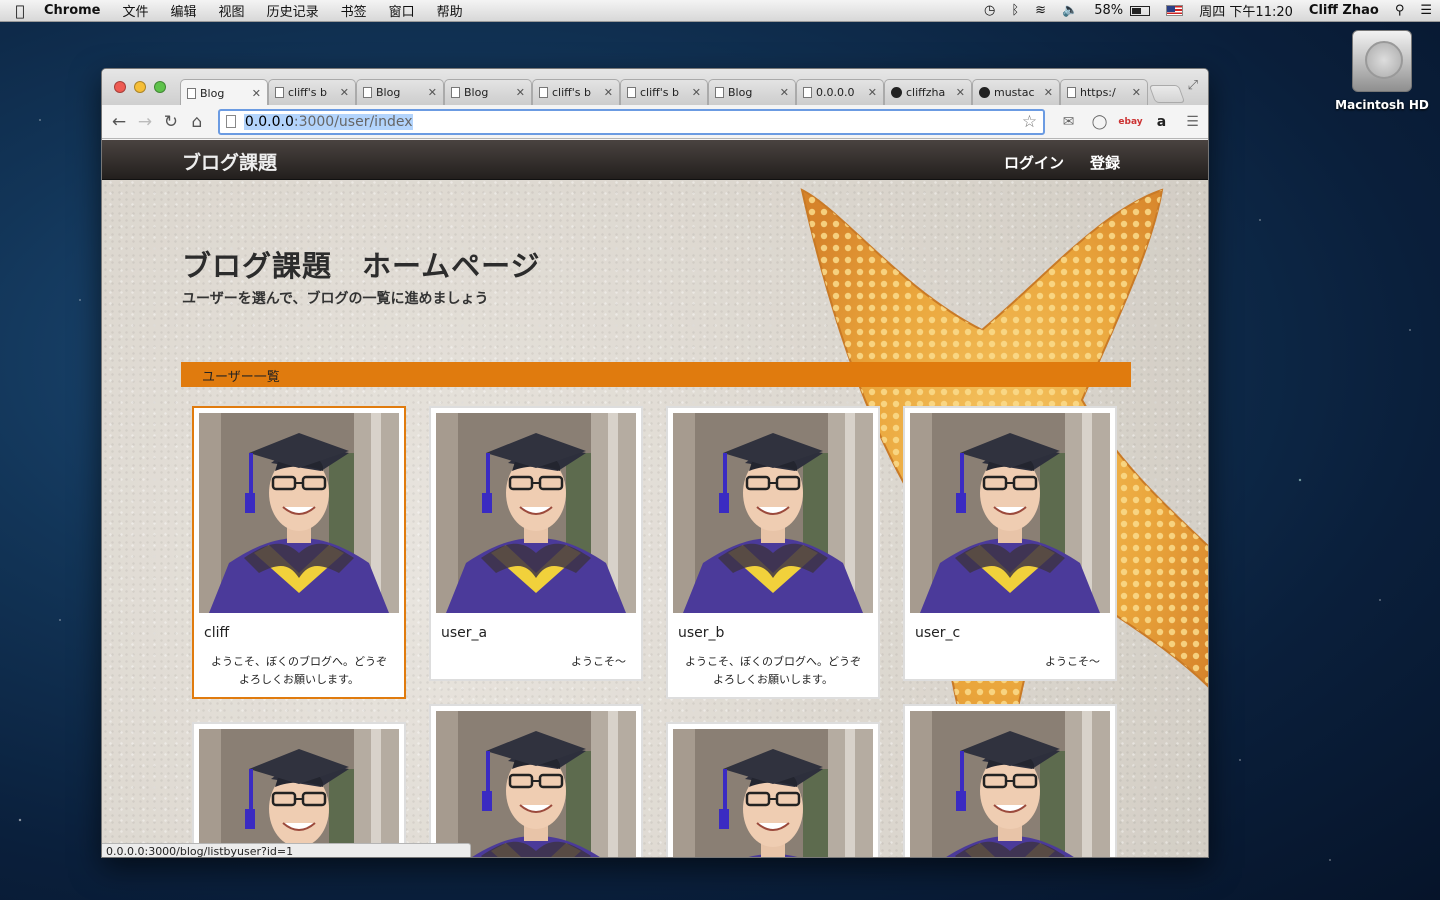 The height and width of the screenshot is (900, 1440). Describe the element at coordinates (286, 850) in the screenshot. I see `status-bar-url: 0.0.0.0:3000/blog/listbyuser?id=1` at that location.